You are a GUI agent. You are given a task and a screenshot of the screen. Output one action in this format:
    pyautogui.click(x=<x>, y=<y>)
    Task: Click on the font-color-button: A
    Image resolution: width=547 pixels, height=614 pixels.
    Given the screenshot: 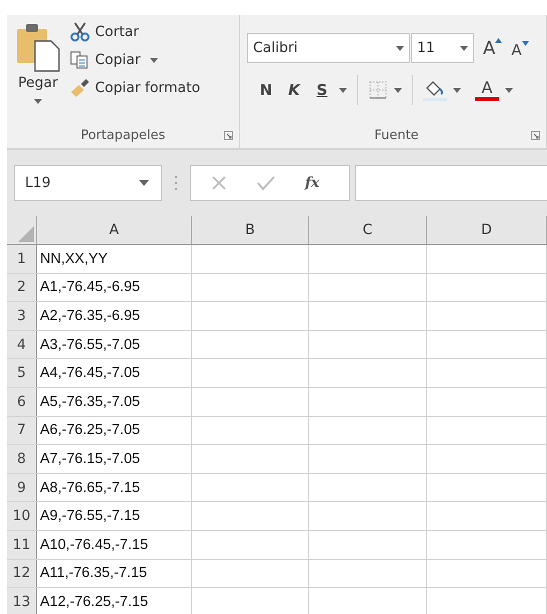 What is the action you would take?
    pyautogui.click(x=487, y=90)
    